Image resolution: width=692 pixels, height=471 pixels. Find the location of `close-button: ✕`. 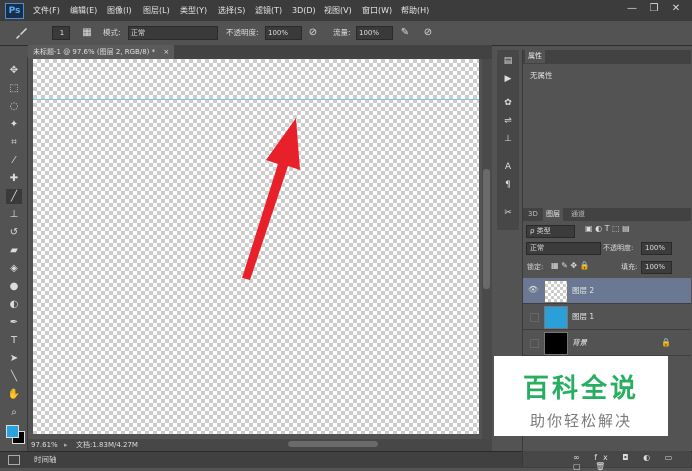

close-button: ✕ is located at coordinates (676, 9).